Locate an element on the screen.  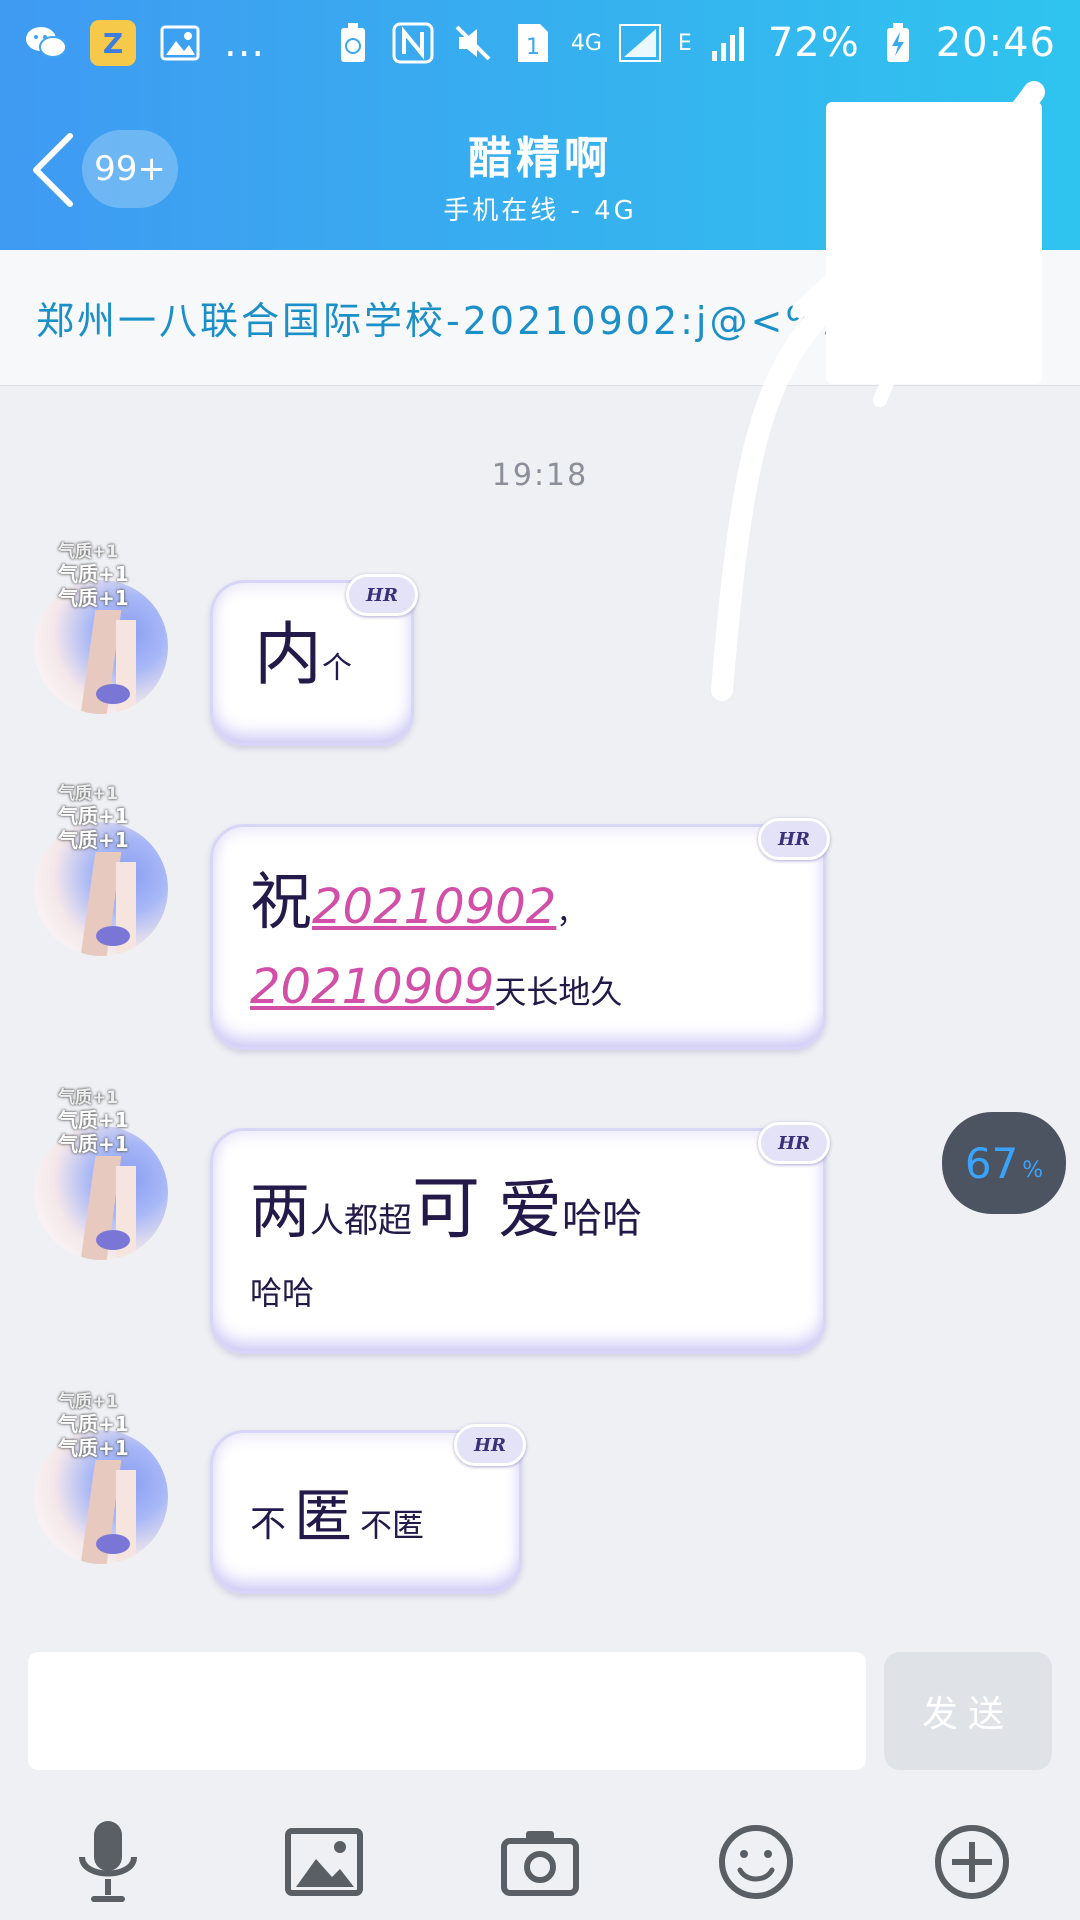
sim-card-icon: 1 is located at coordinates (533, 43).